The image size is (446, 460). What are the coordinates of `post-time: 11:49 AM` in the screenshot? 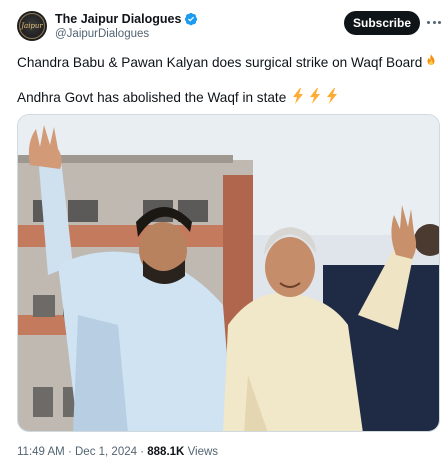 It's located at (41, 452).